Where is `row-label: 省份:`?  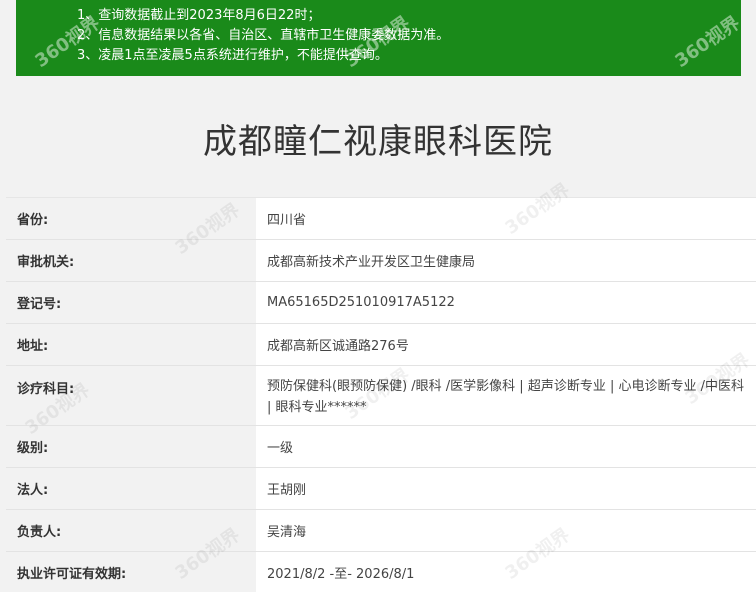
row-label: 省份: is located at coordinates (131, 218).